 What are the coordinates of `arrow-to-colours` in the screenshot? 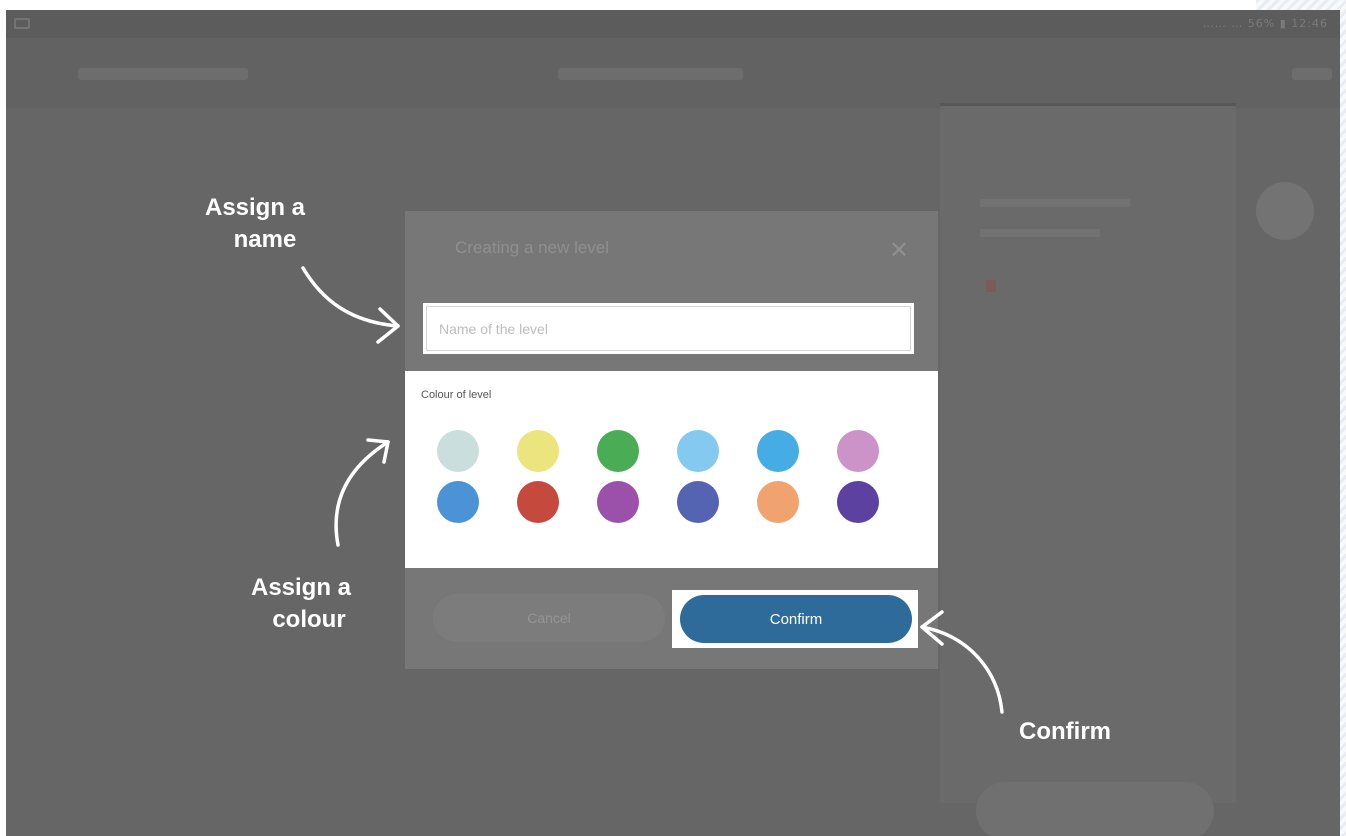 It's located at (362, 493).